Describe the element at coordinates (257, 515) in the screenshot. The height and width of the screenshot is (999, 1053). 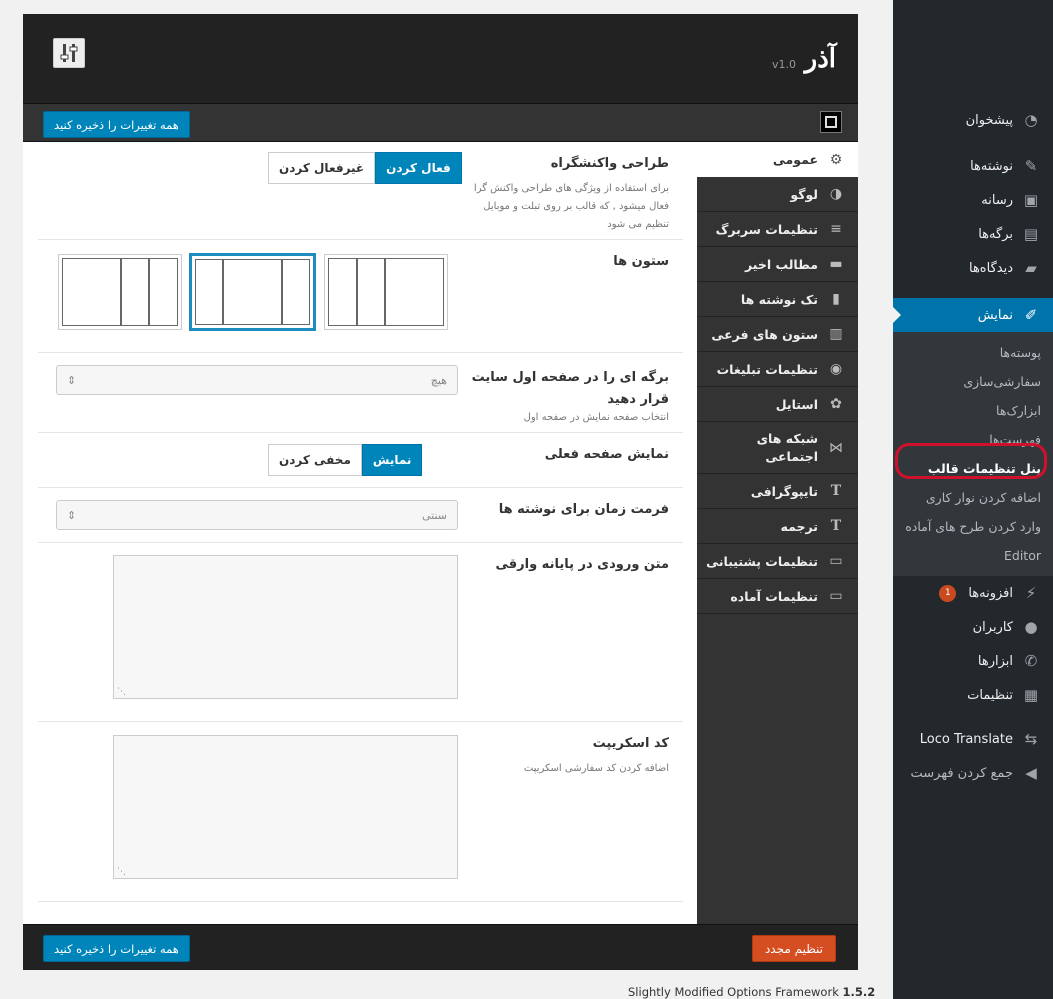
I see `time-format-select: ⇕ سنتی` at that location.